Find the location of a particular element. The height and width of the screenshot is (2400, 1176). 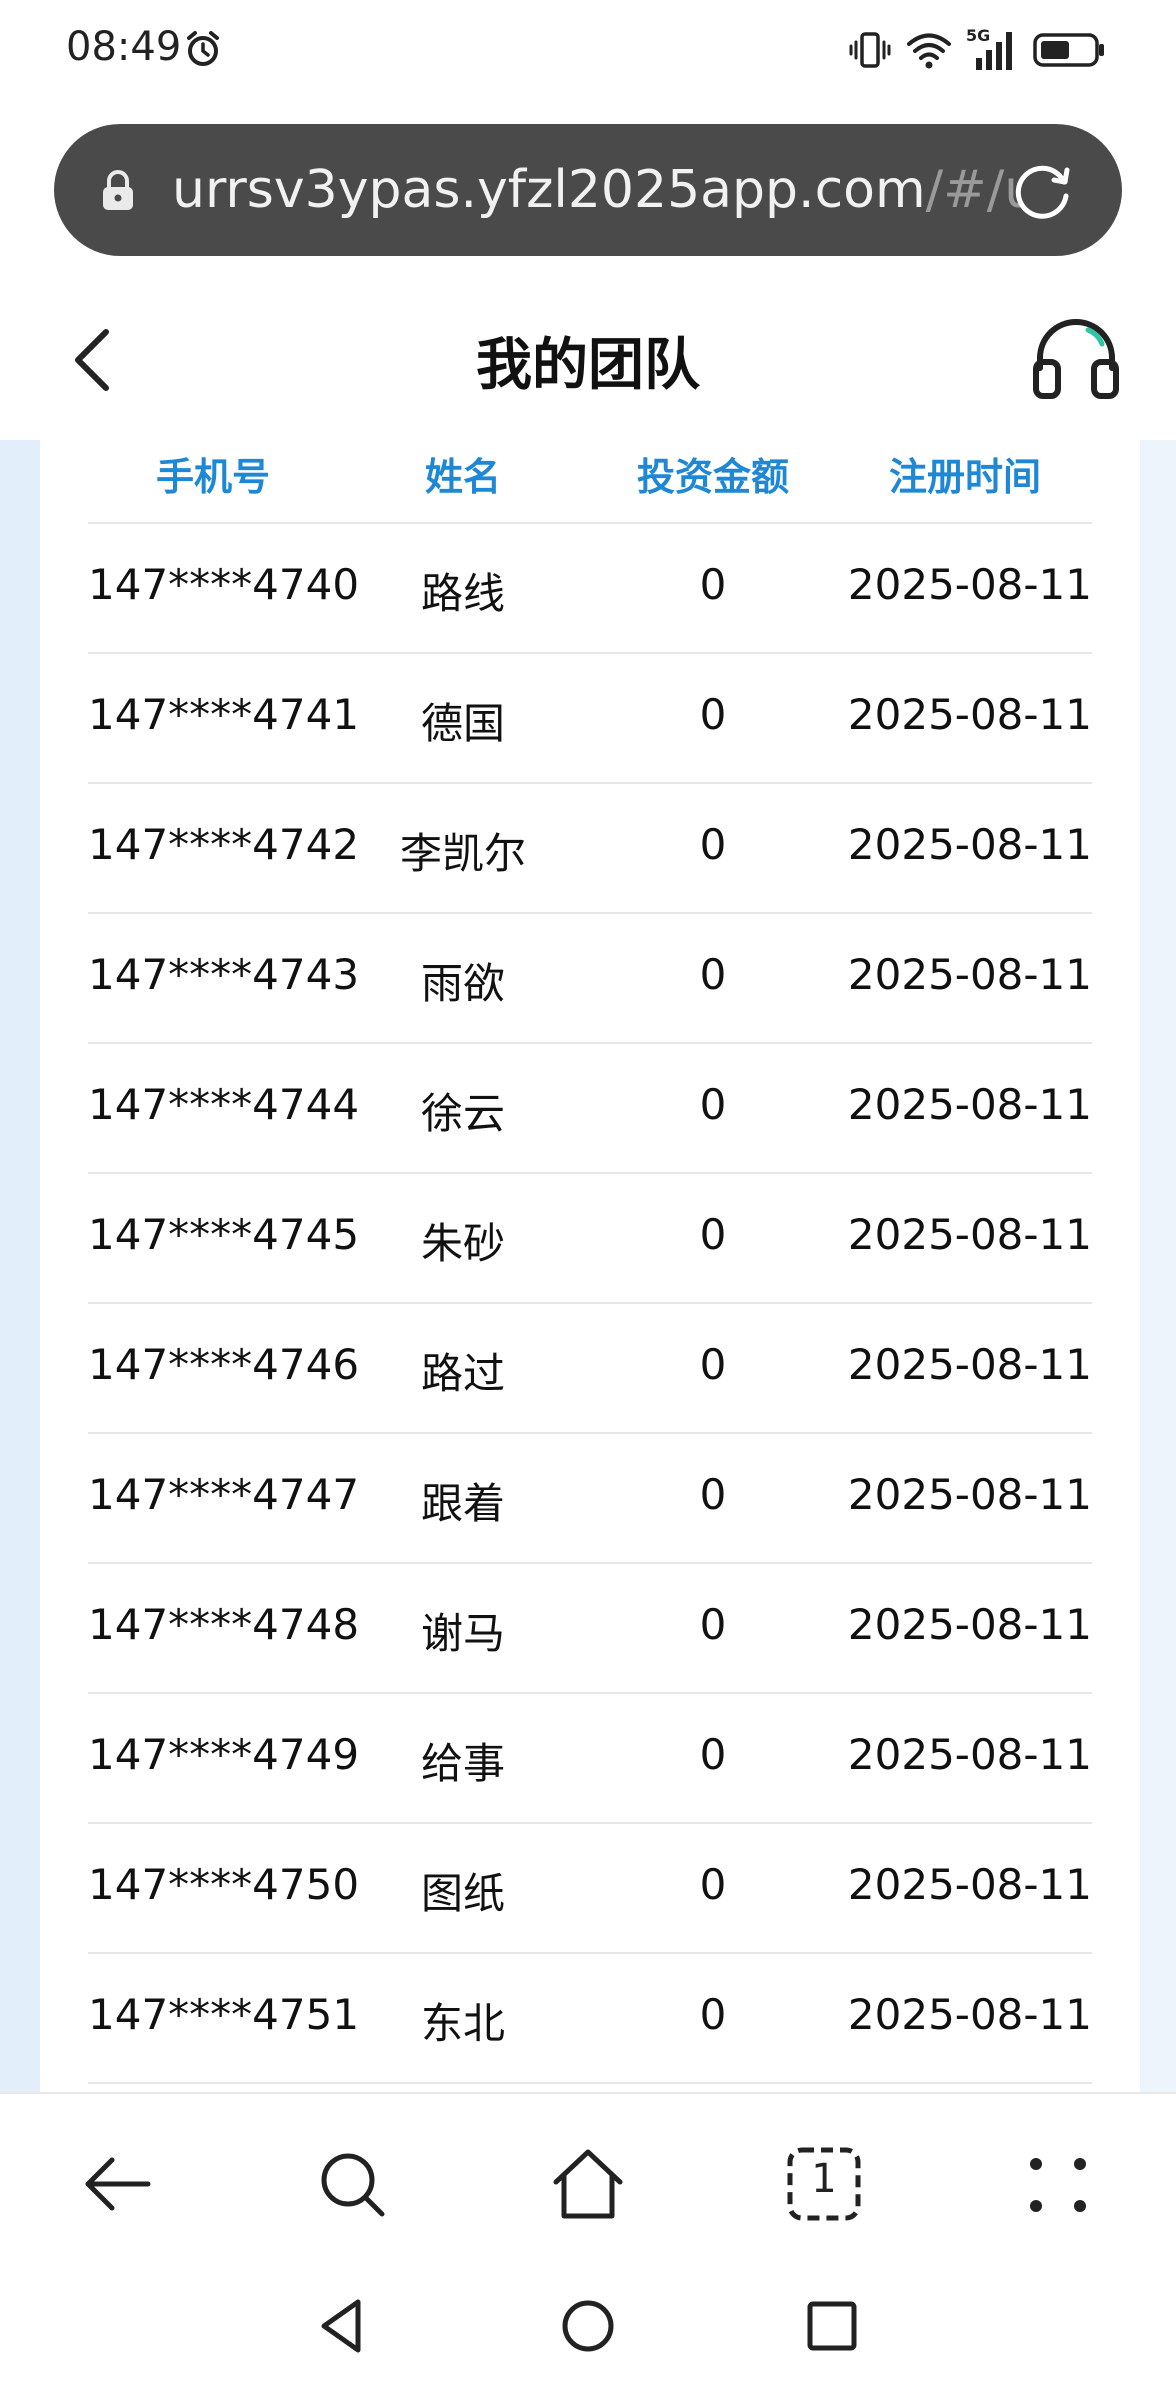

wifi-icon is located at coordinates (929, 51).